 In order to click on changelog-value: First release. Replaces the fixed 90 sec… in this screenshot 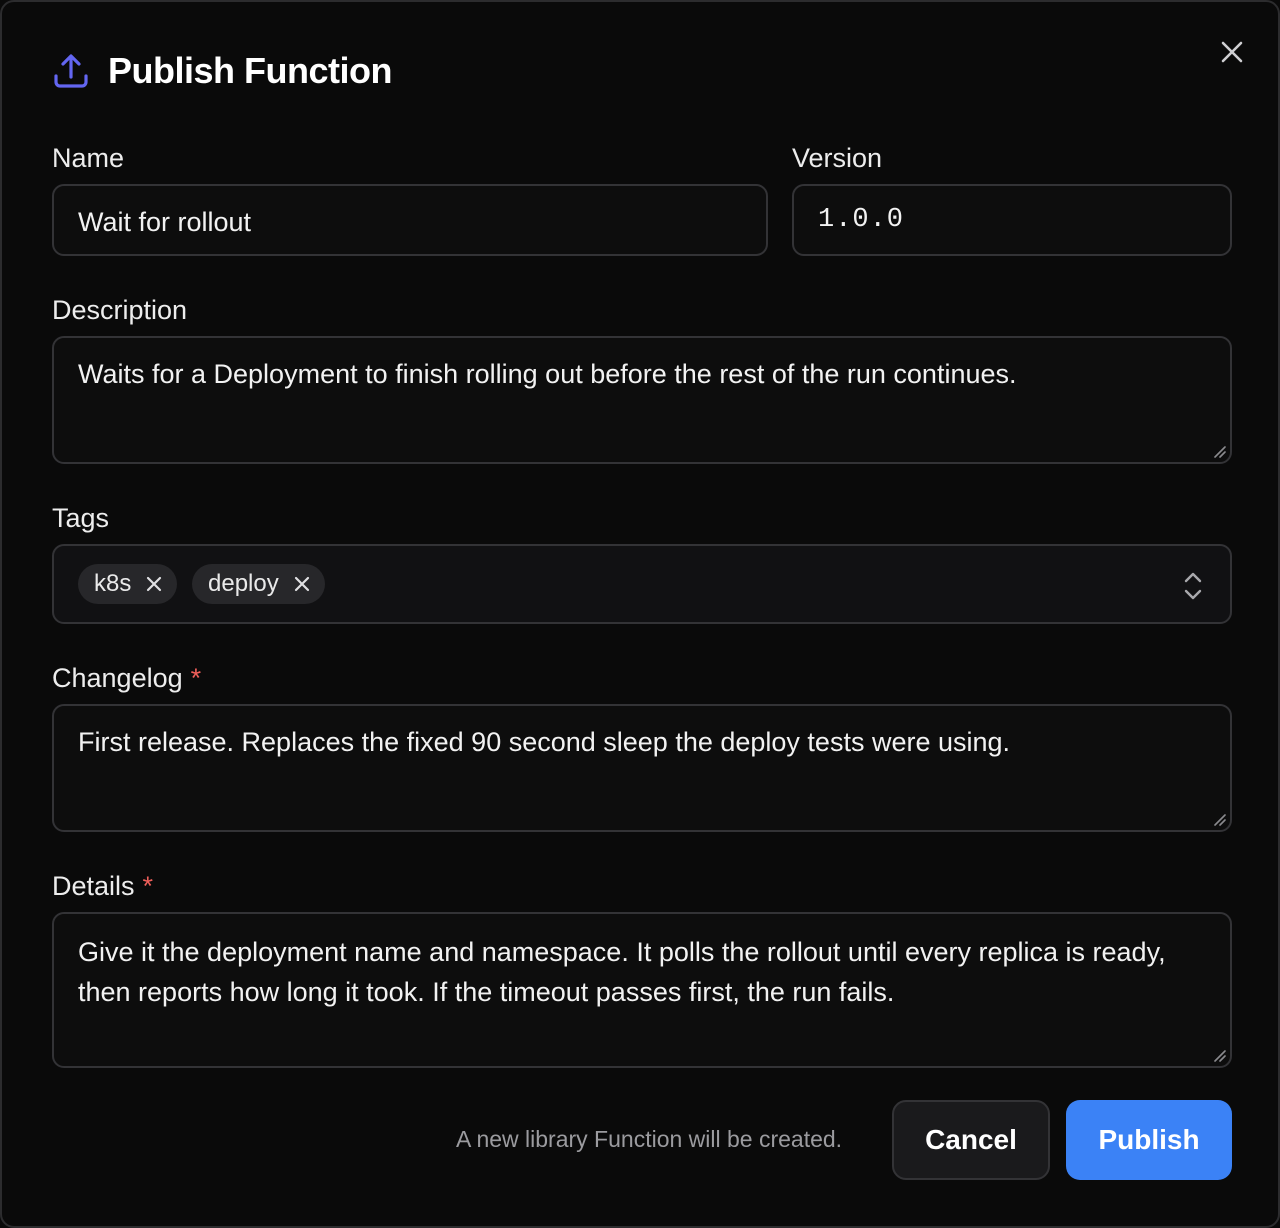, I will do `click(544, 742)`.